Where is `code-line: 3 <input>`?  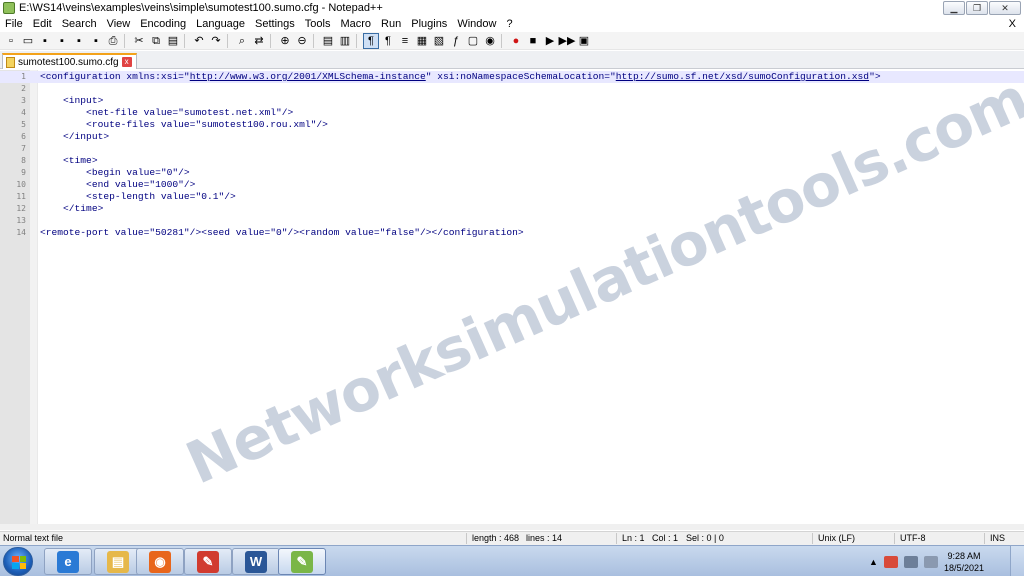
code-line: 3 <input> is located at coordinates (512, 101).